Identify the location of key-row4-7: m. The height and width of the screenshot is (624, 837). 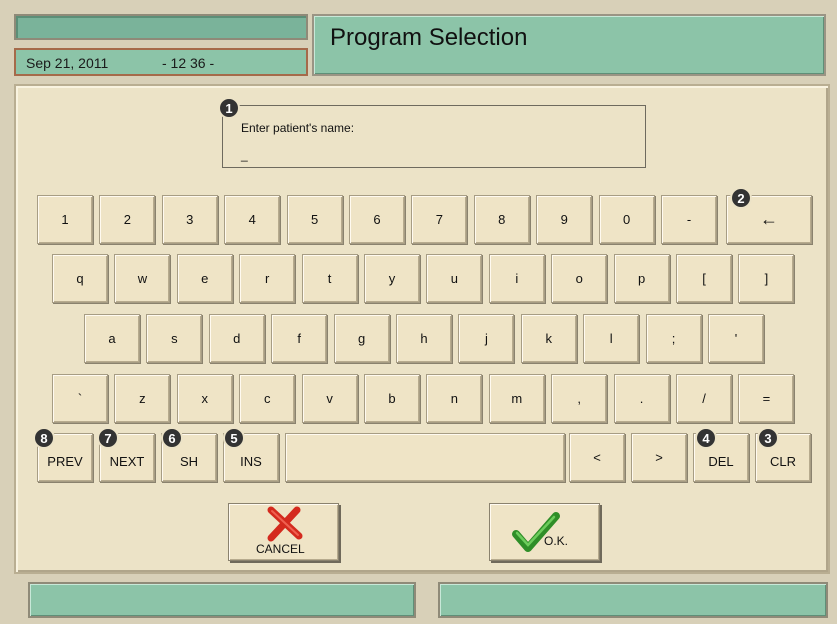
(516, 398).